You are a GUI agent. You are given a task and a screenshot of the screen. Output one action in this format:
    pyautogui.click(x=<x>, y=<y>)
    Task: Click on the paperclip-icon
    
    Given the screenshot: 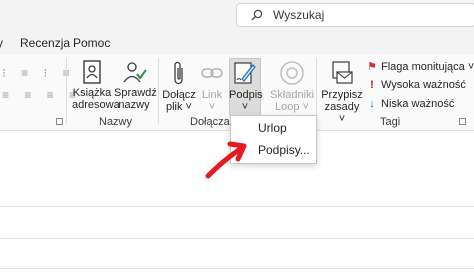 What is the action you would take?
    pyautogui.click(x=178, y=73)
    